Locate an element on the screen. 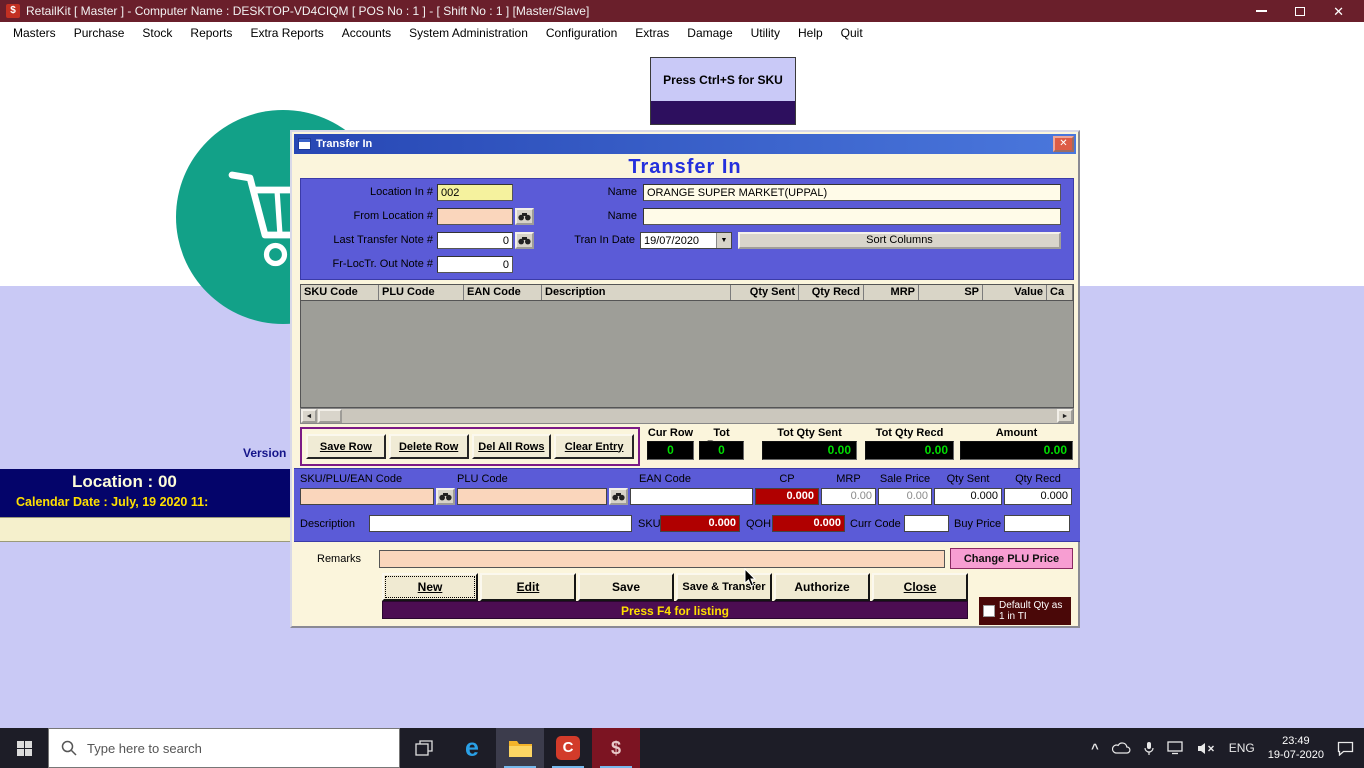  notification-center-icon is located at coordinates (1345, 748).